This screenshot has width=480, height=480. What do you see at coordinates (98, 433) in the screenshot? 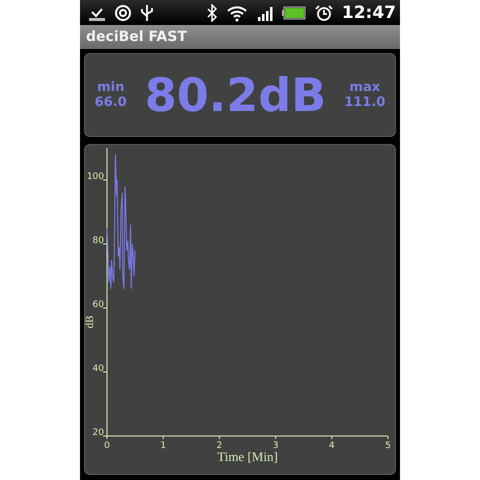
I see `y-tick-label: 20` at bounding box center [98, 433].